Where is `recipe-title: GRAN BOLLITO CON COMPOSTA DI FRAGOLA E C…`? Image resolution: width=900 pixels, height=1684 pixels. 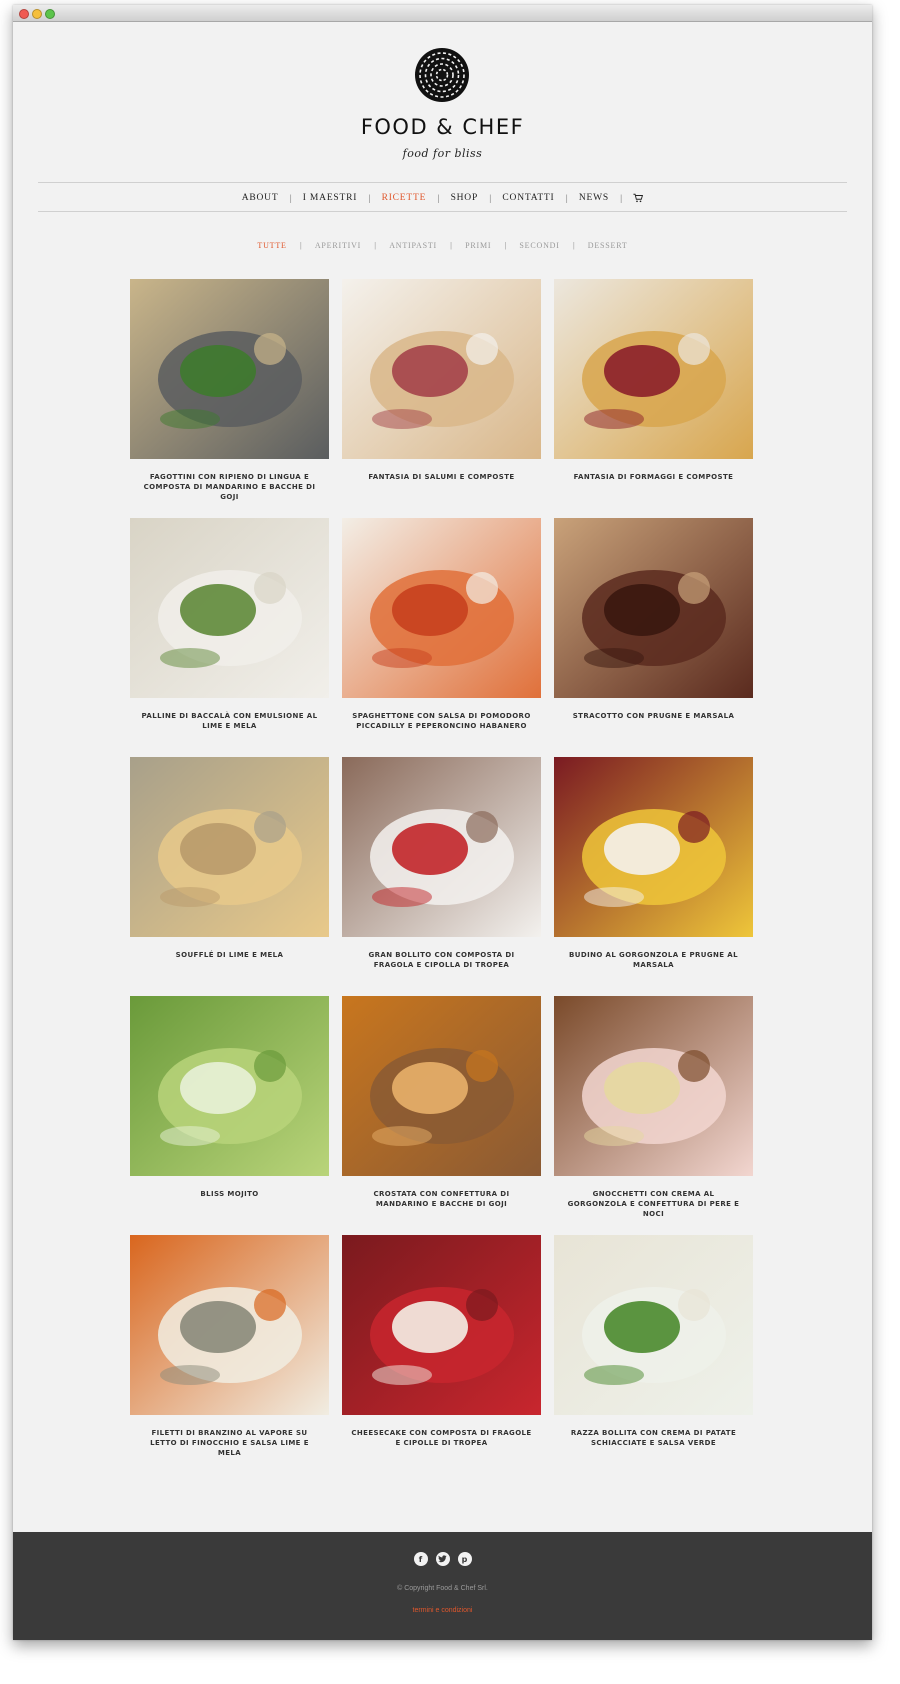
recipe-title: GRAN BOLLITO CON COMPOSTA DI FRAGOLA E C… is located at coordinates (441, 960).